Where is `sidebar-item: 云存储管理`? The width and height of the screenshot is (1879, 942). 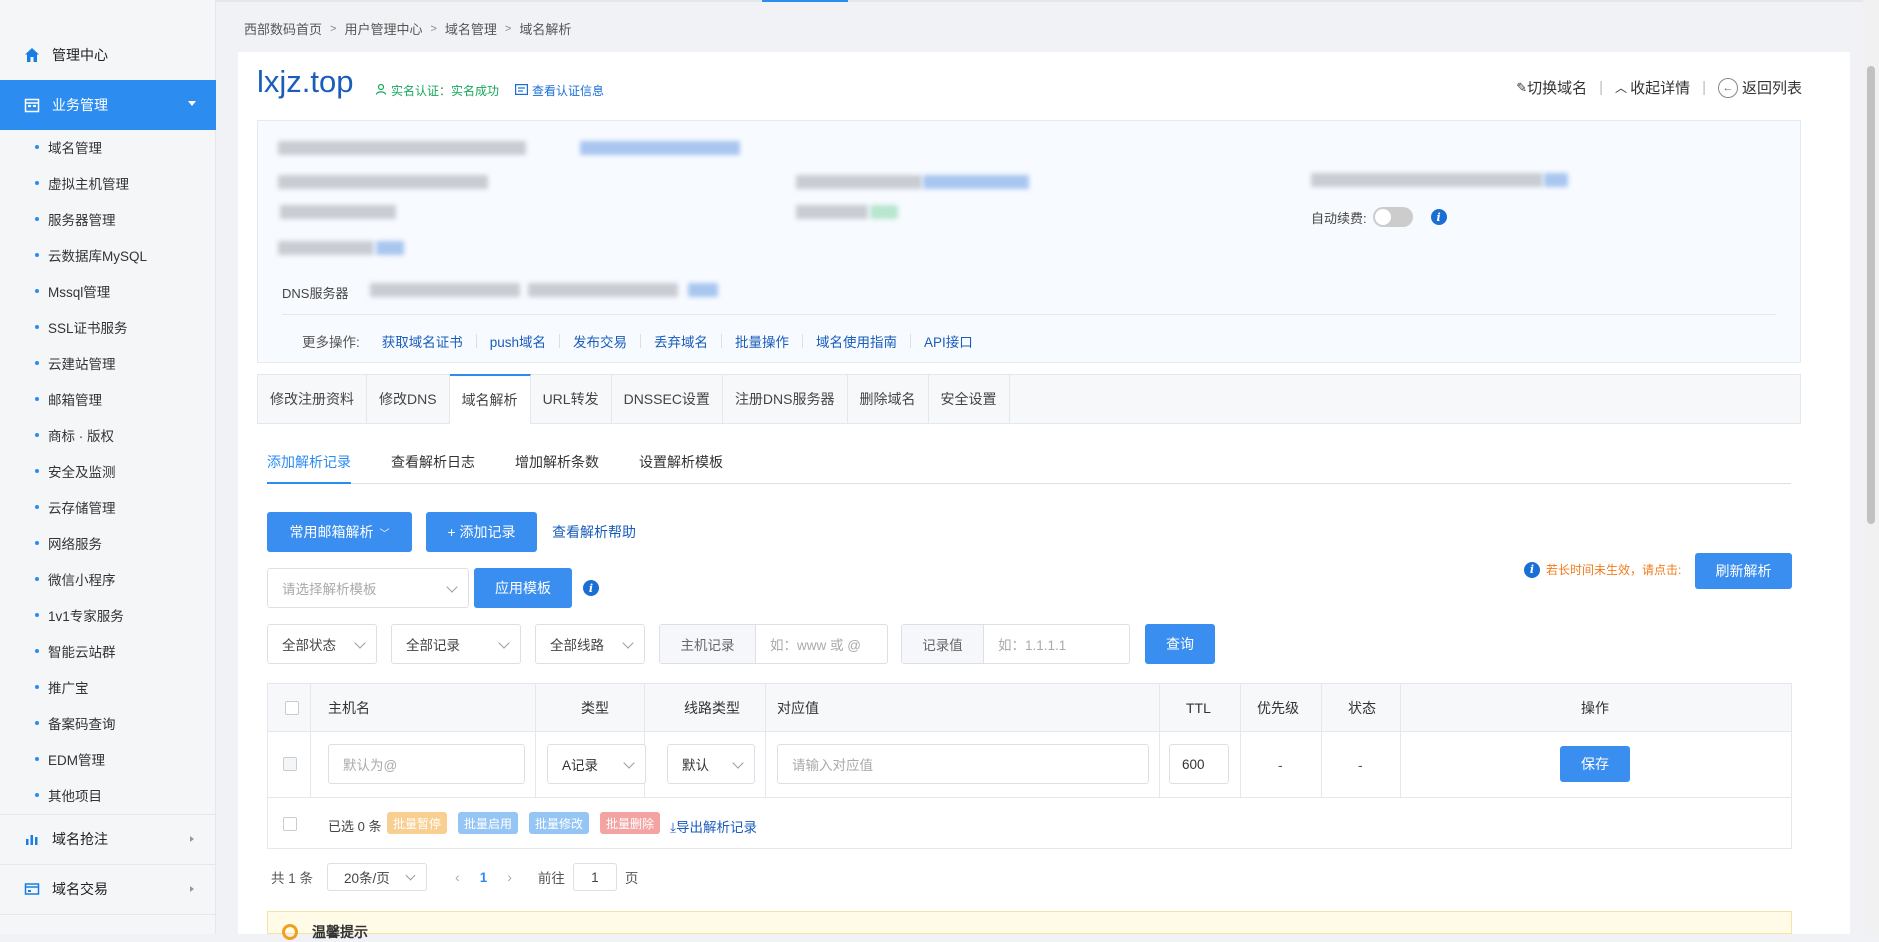 sidebar-item: 云存储管理 is located at coordinates (108, 507).